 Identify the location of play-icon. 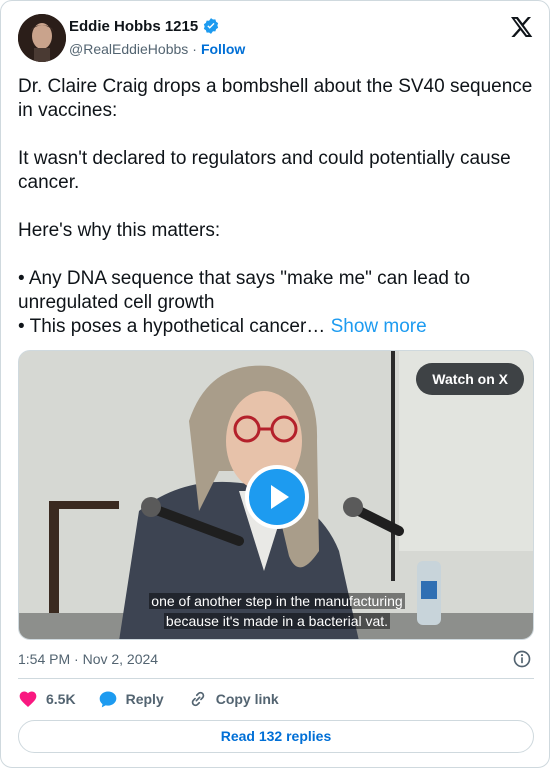
(280, 497).